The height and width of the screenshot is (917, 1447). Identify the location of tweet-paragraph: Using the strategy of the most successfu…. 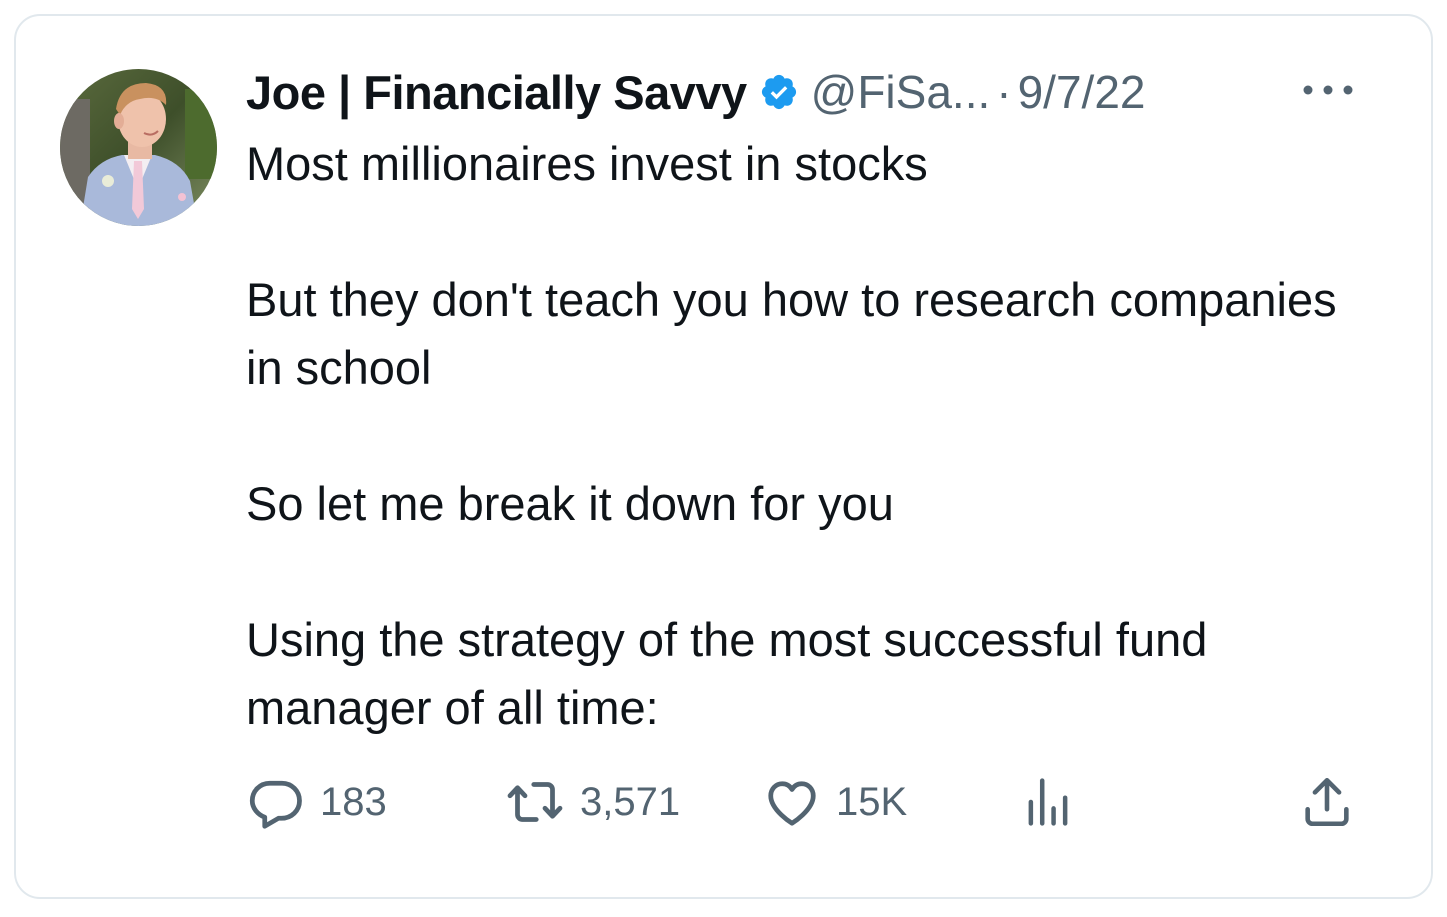
(727, 673).